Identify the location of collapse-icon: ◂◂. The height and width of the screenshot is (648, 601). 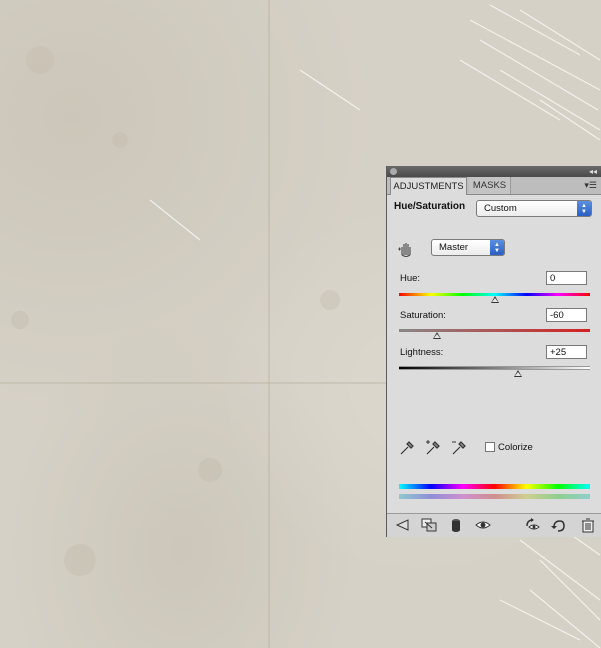
(593, 171).